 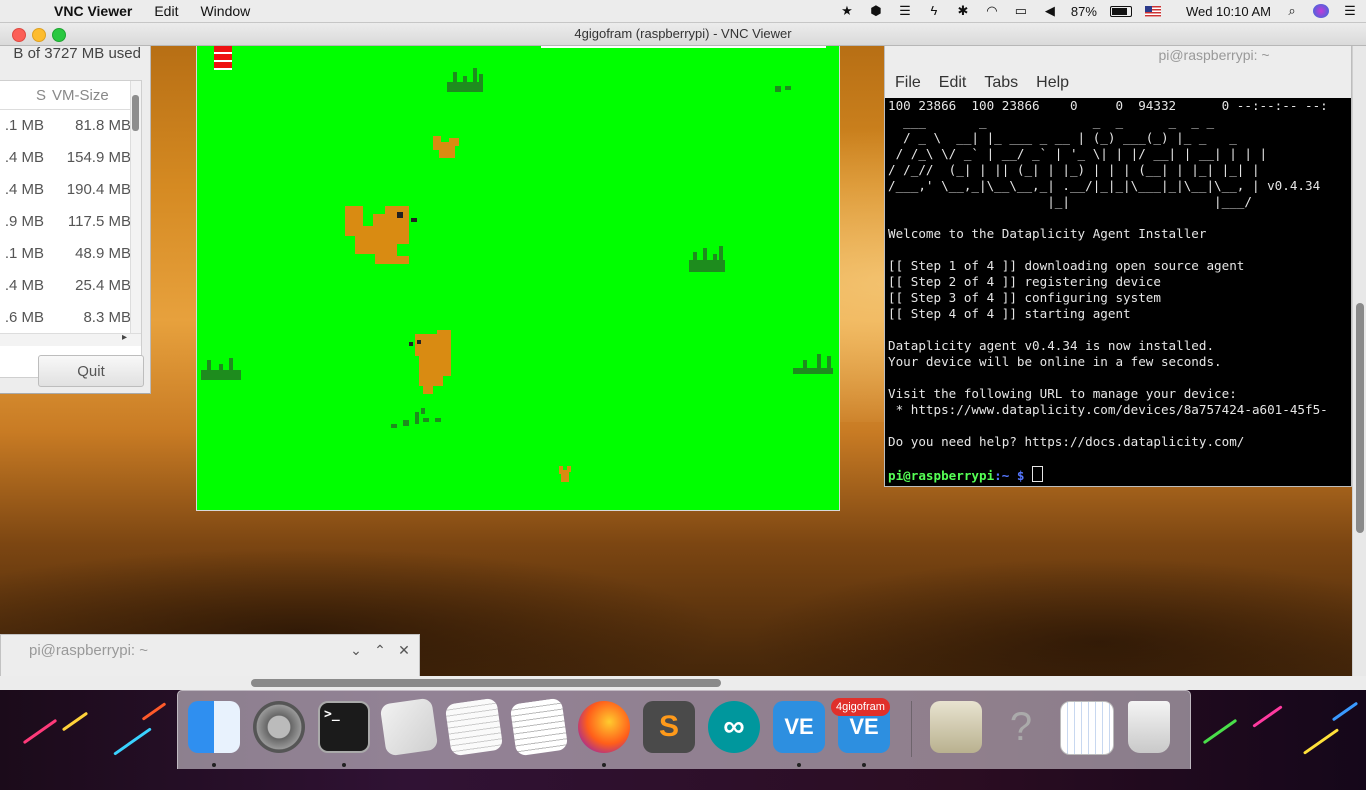 What do you see at coordinates (908, 83) in the screenshot?
I see `terminal-menu-file: File` at bounding box center [908, 83].